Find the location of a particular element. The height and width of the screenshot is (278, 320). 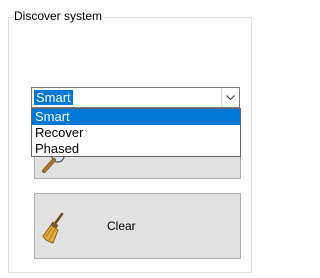

dropdown-option-phased: Phased is located at coordinates (136, 149).